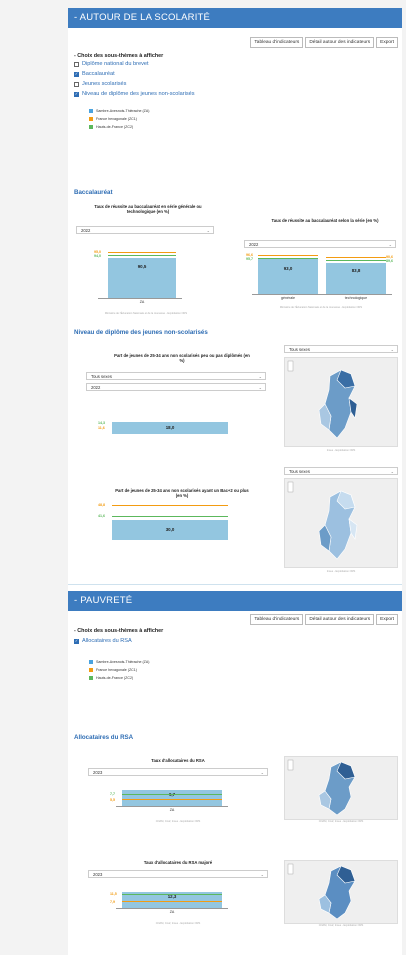  Describe the element at coordinates (93, 192) in the screenshot. I see `section-heading-baccalaureat: Baccalauréat` at that location.